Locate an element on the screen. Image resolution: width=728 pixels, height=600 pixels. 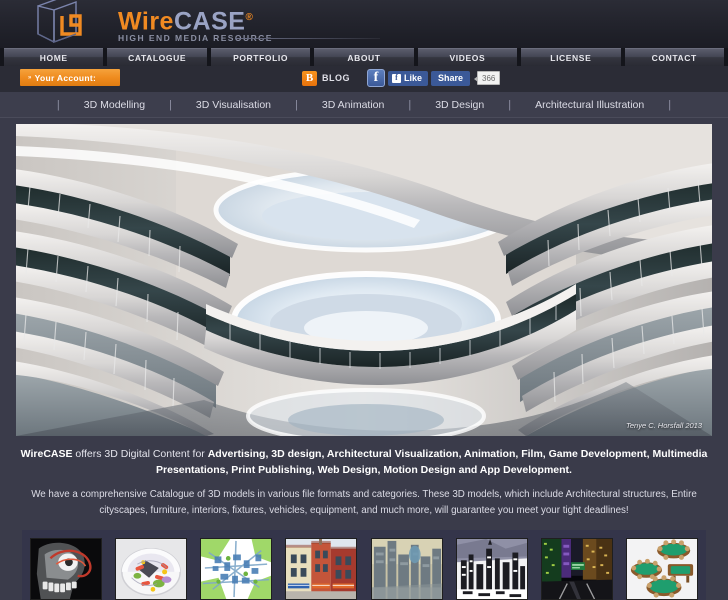
registered-mark-icon: ® is located at coordinates (249, 17).